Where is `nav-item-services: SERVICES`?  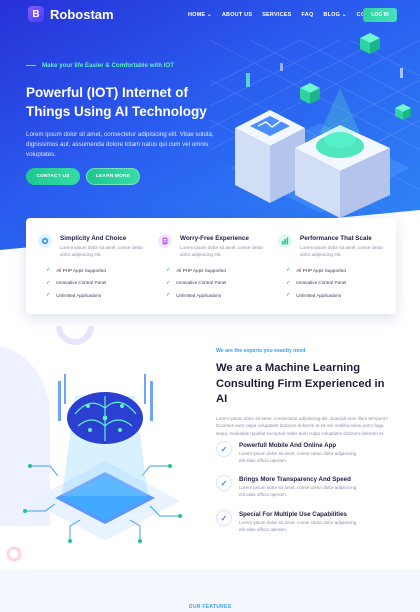
nav-item-services: SERVICES is located at coordinates (276, 15).